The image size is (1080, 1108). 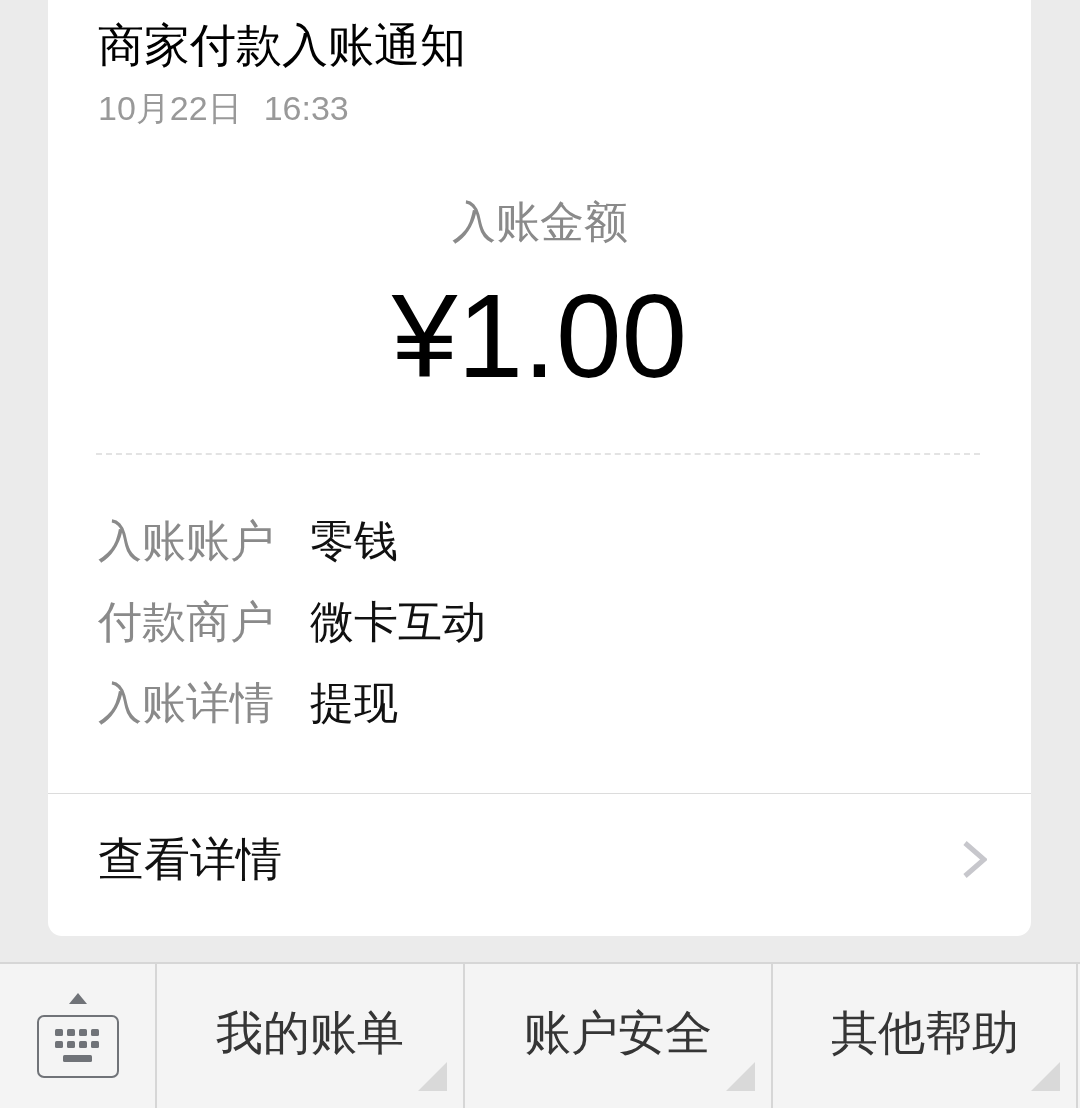 What do you see at coordinates (539, 336) in the screenshot?
I see `amount-value: ¥1.00` at bounding box center [539, 336].